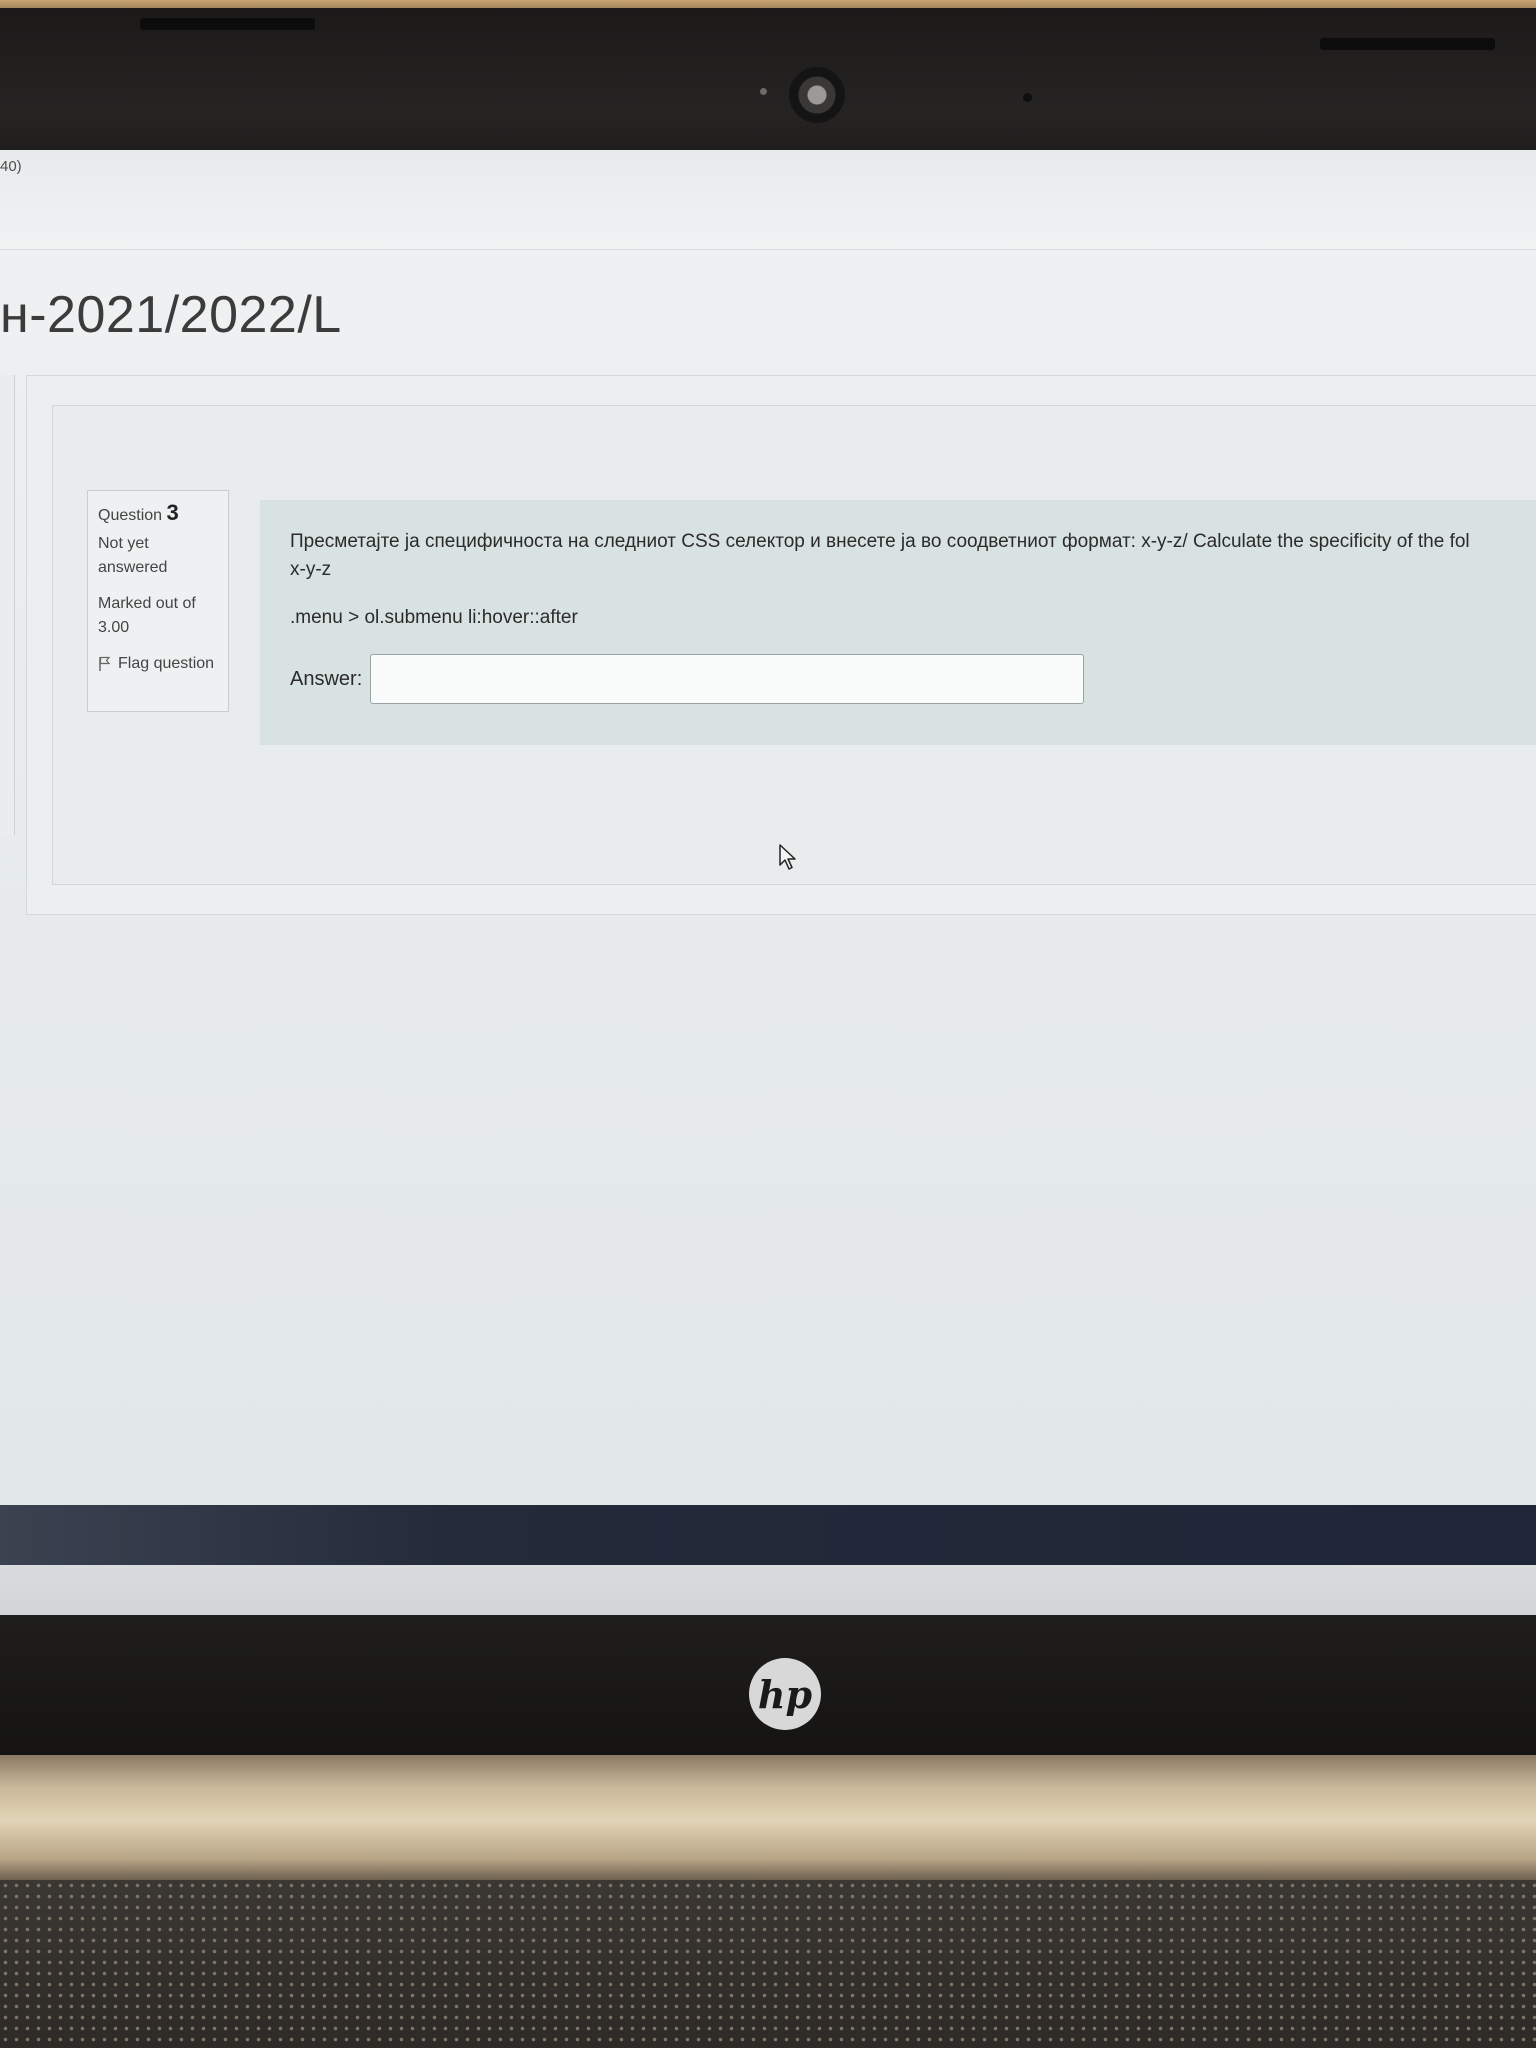 The height and width of the screenshot is (2048, 1536). I want to click on css-selector-text: .menu > ol.submenu li:hover::after, so click(434, 617).